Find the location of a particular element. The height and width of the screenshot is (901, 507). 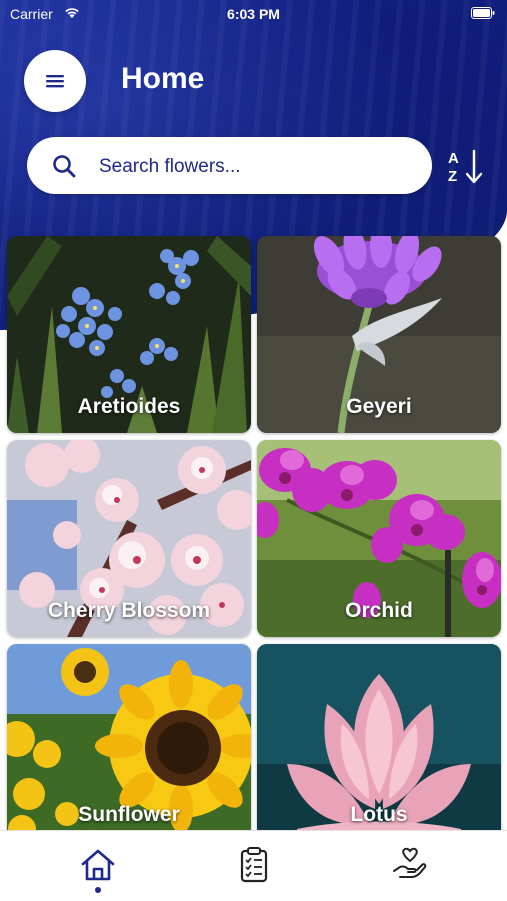

sort-alphabetical-icon: A Z is located at coordinates (467, 167).